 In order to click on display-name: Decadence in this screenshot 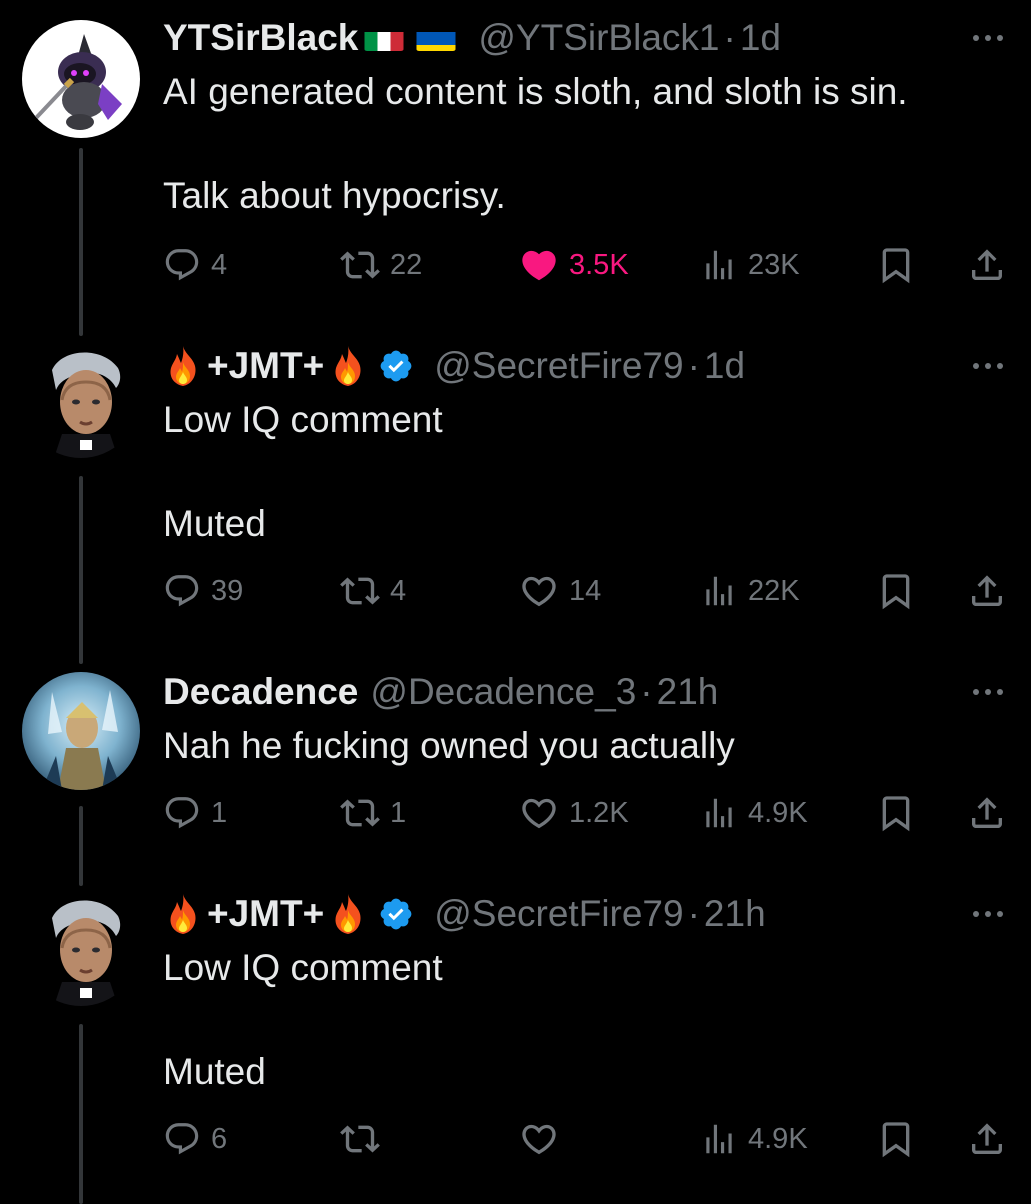, I will do `click(260, 692)`.